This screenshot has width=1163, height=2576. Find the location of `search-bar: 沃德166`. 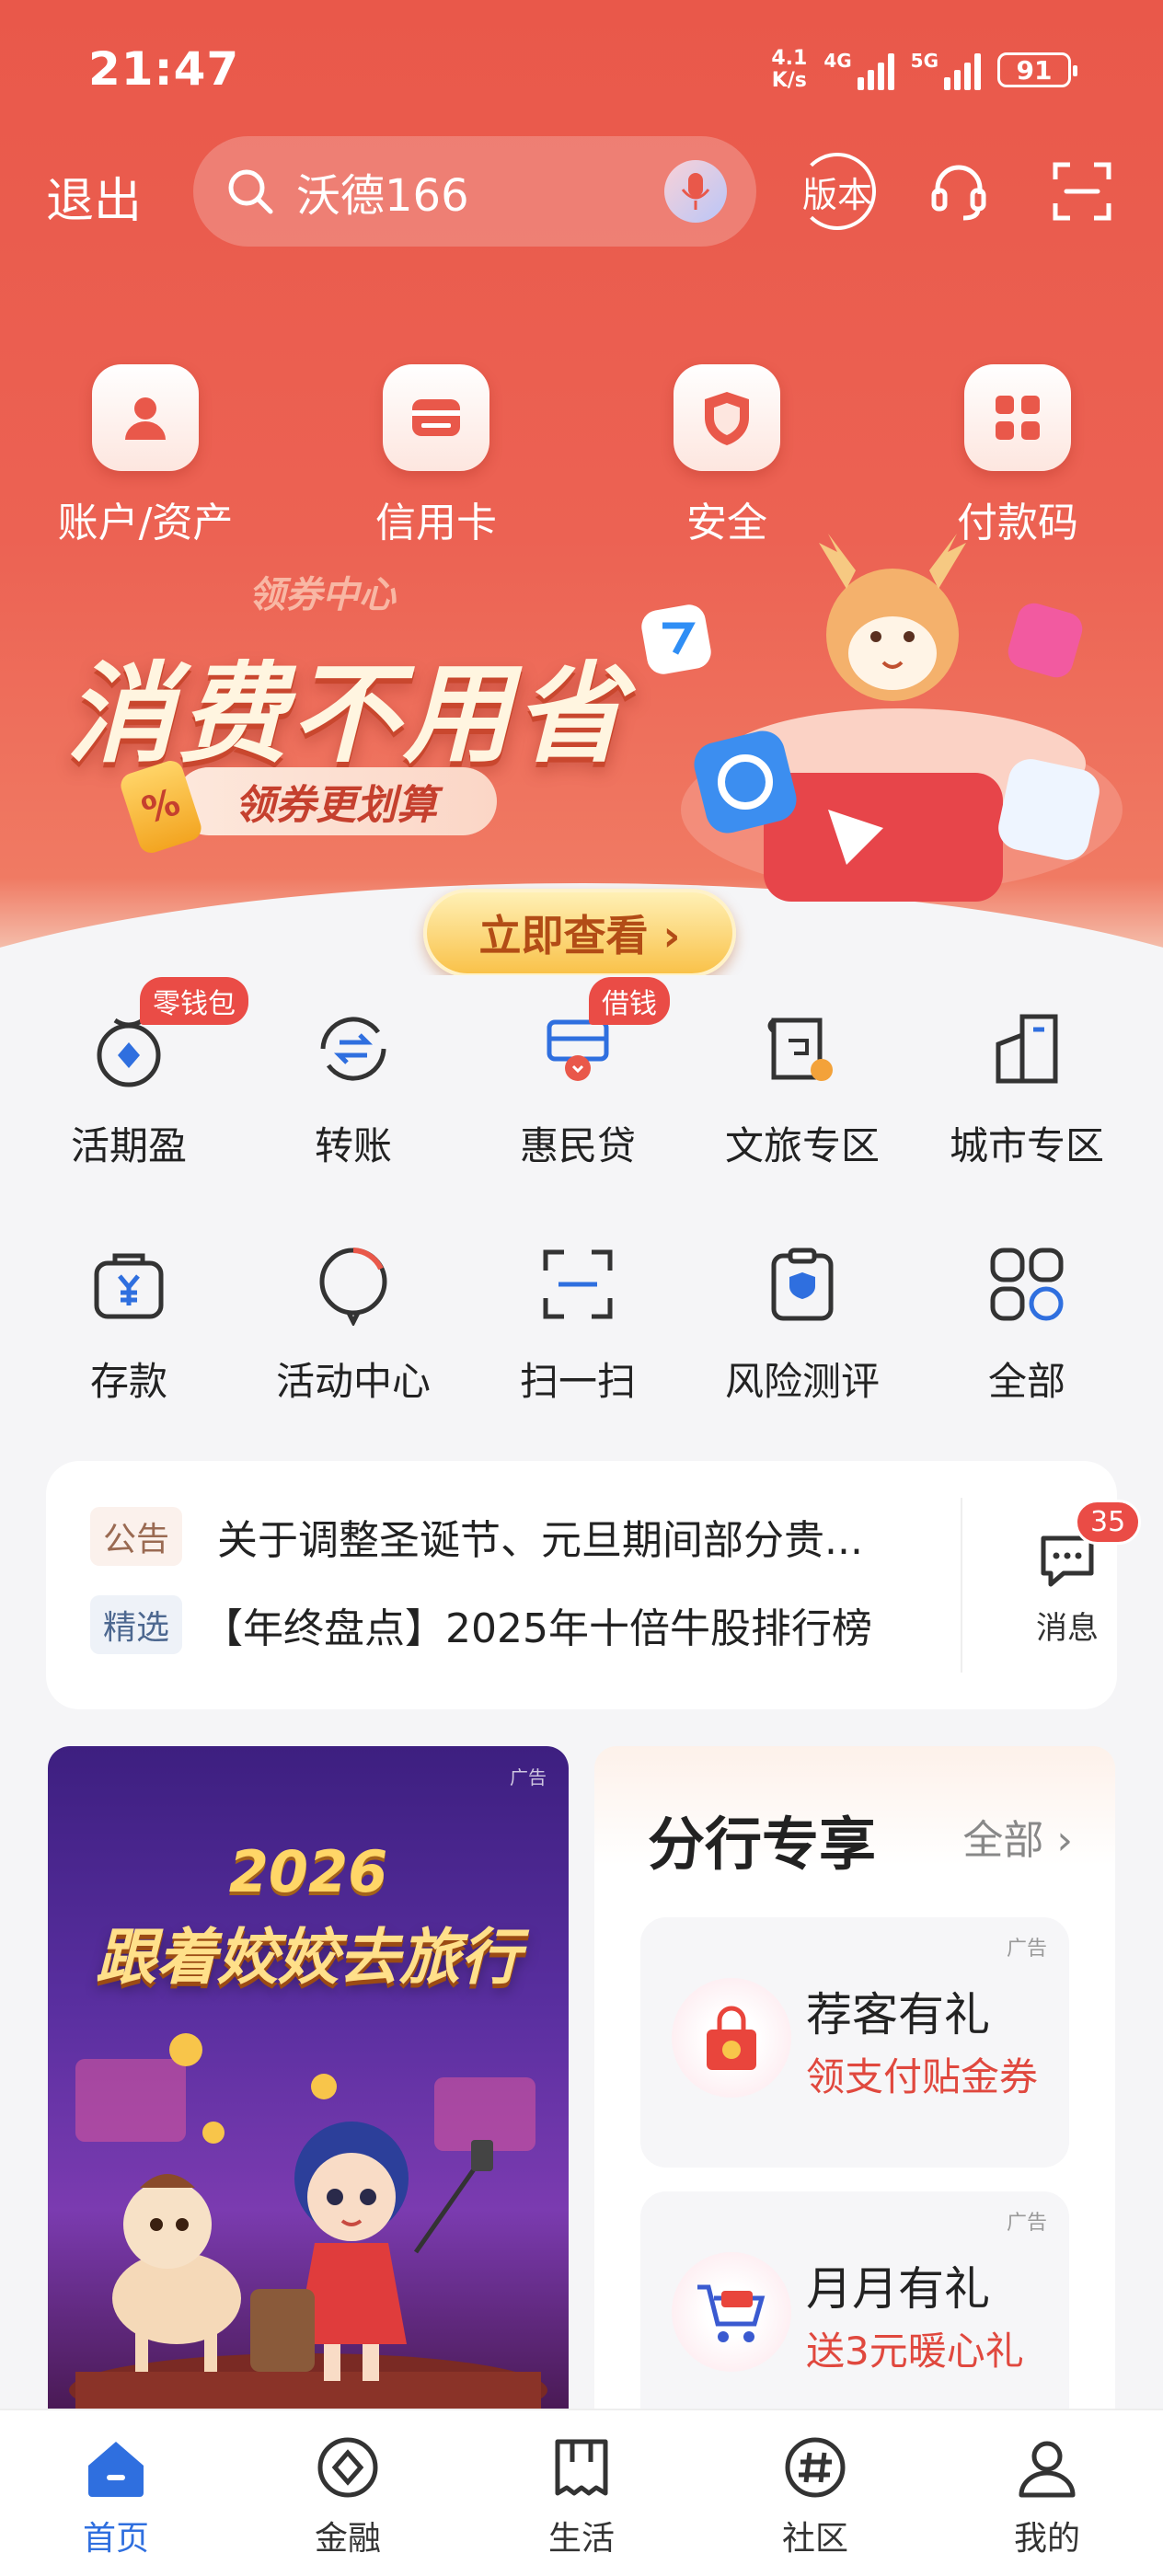

search-bar: 沃德166 is located at coordinates (475, 191).